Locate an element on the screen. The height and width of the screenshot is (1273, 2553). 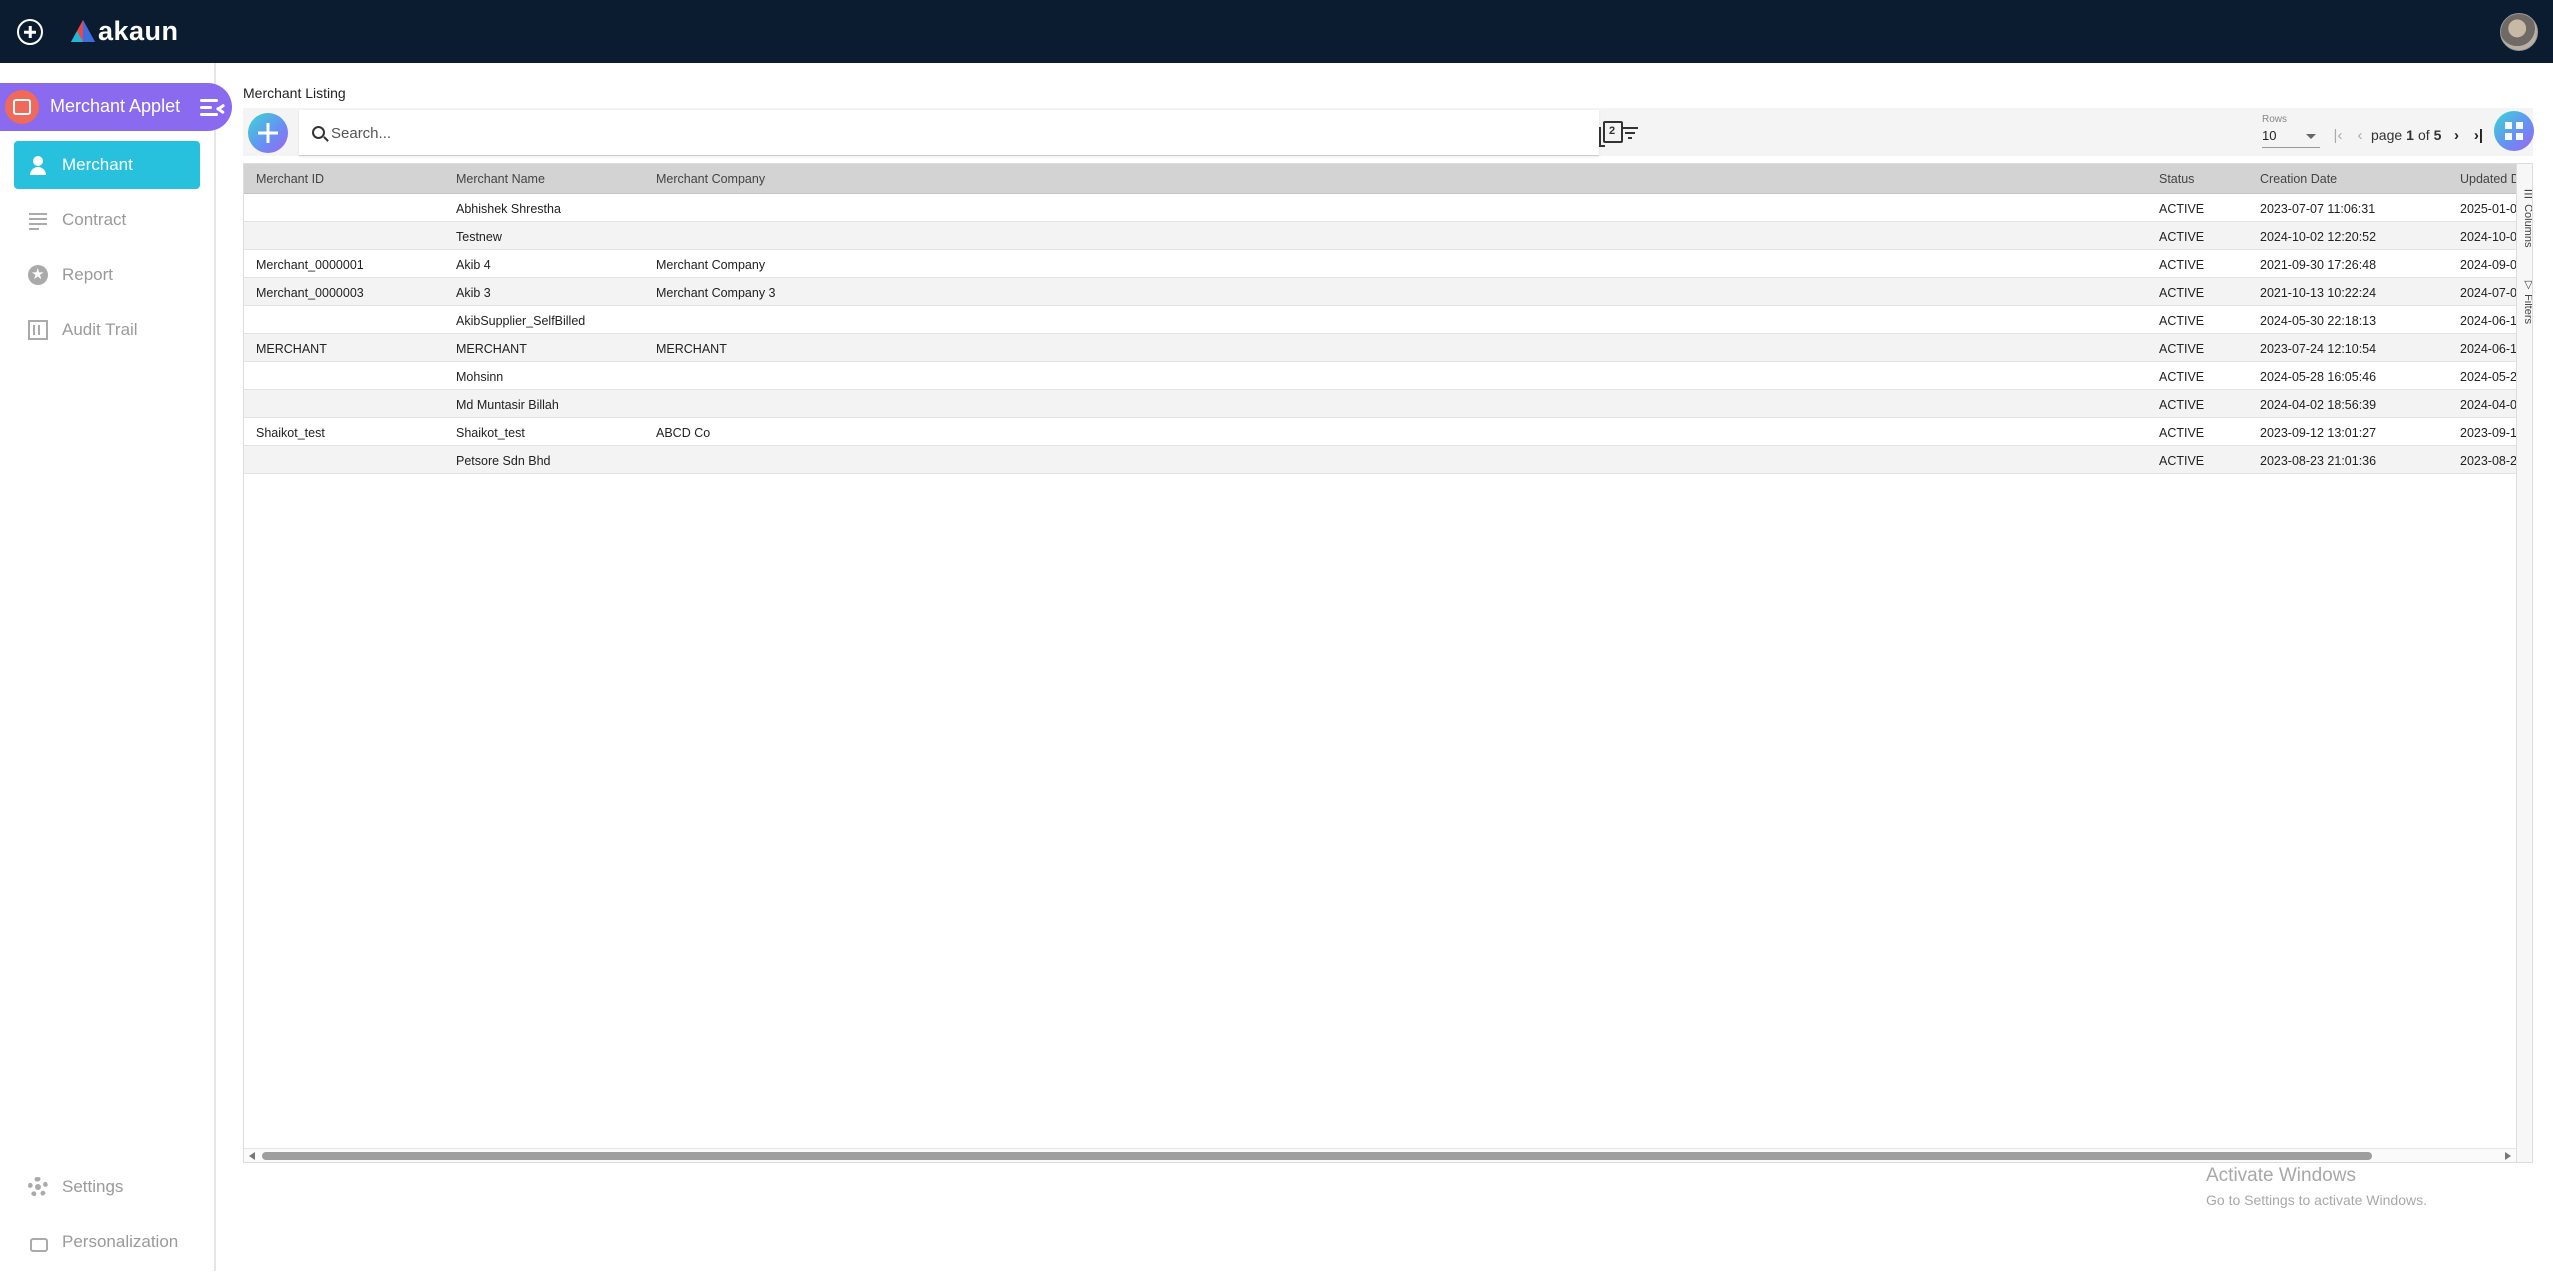
search-icon is located at coordinates (318, 132).